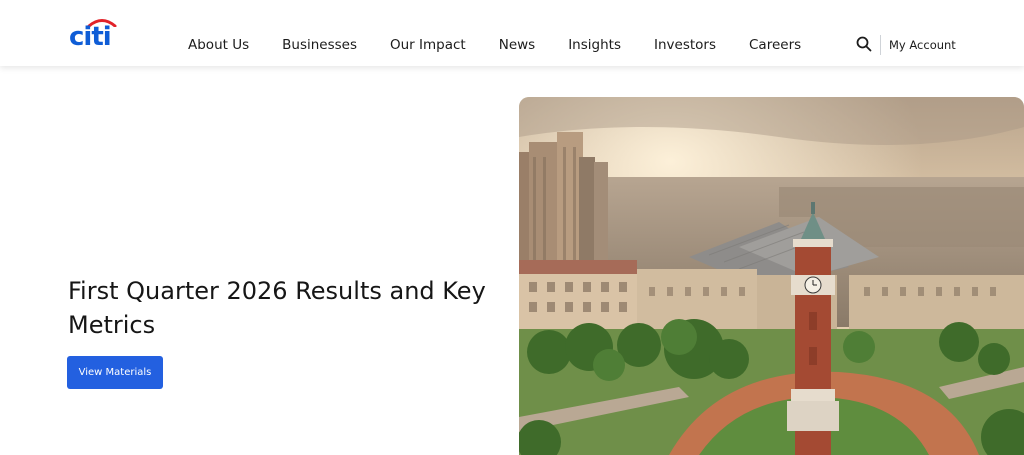 This screenshot has width=1024, height=455. I want to click on nav-our-impact: Our Impact, so click(428, 45).